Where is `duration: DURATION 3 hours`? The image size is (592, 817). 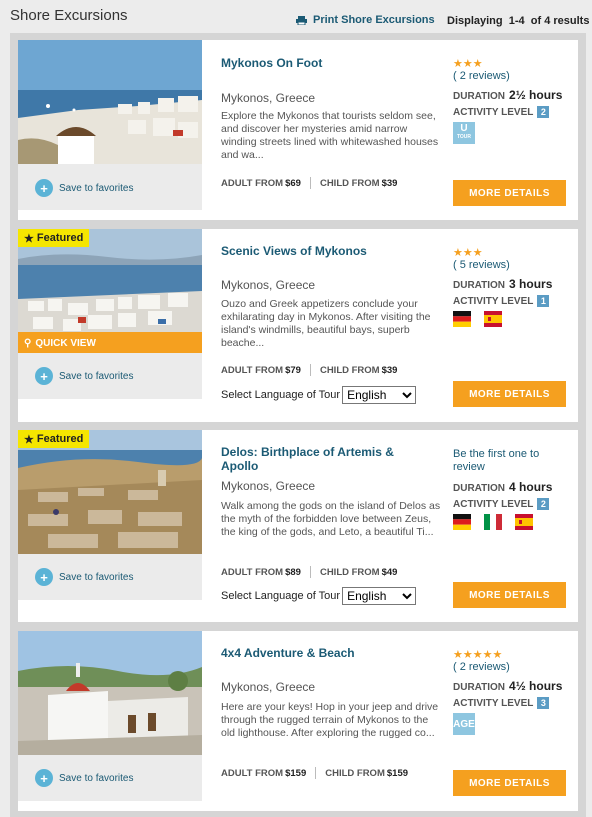 duration: DURATION 3 hours is located at coordinates (503, 284).